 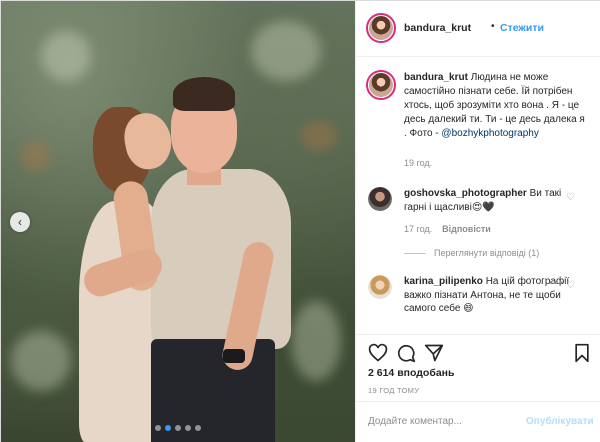 What do you see at coordinates (418, 163) in the screenshot?
I see `caption-time: 19 год.` at bounding box center [418, 163].